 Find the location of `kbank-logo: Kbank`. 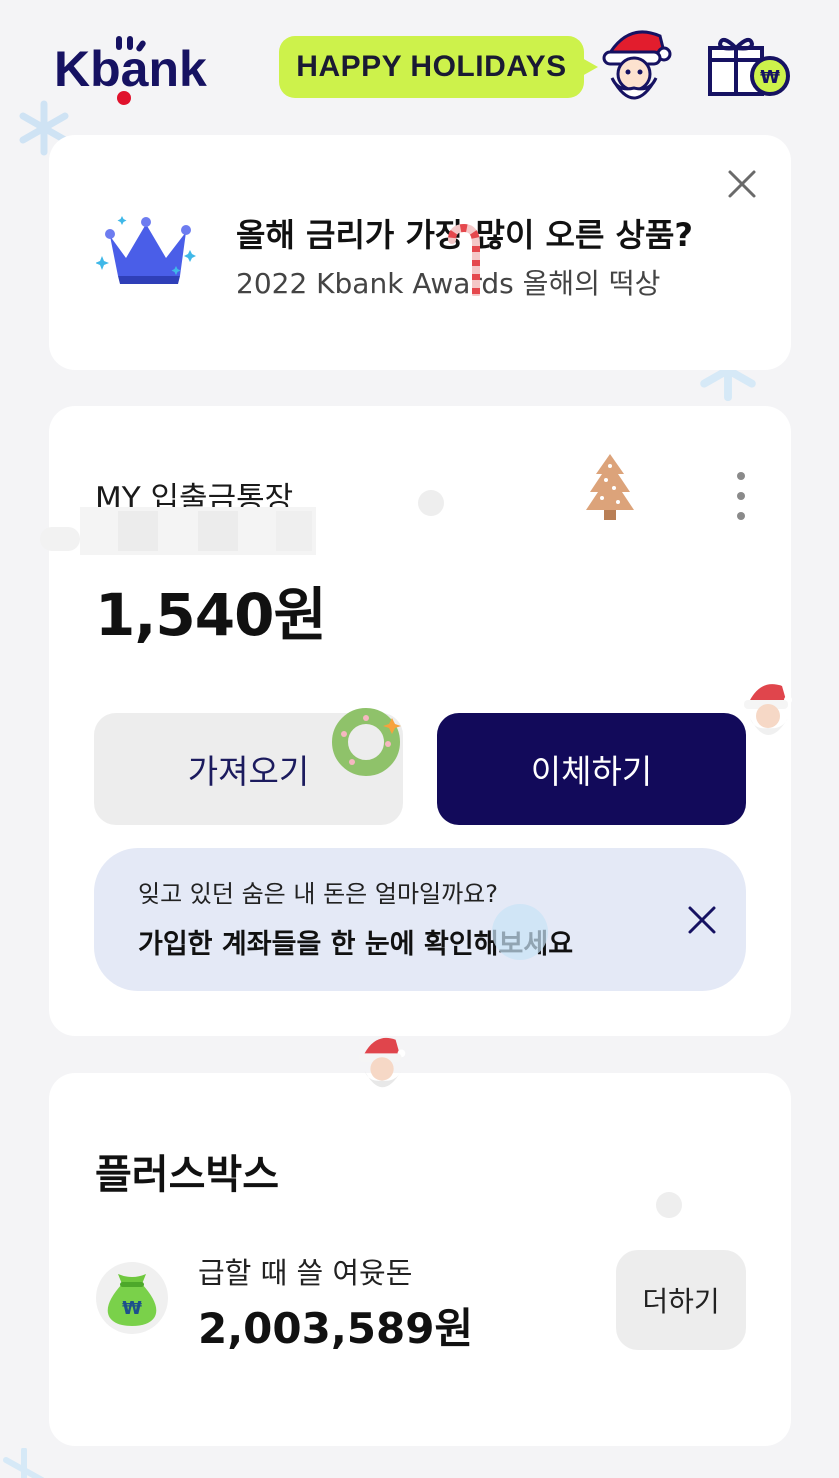

kbank-logo: Kbank is located at coordinates (139, 72).